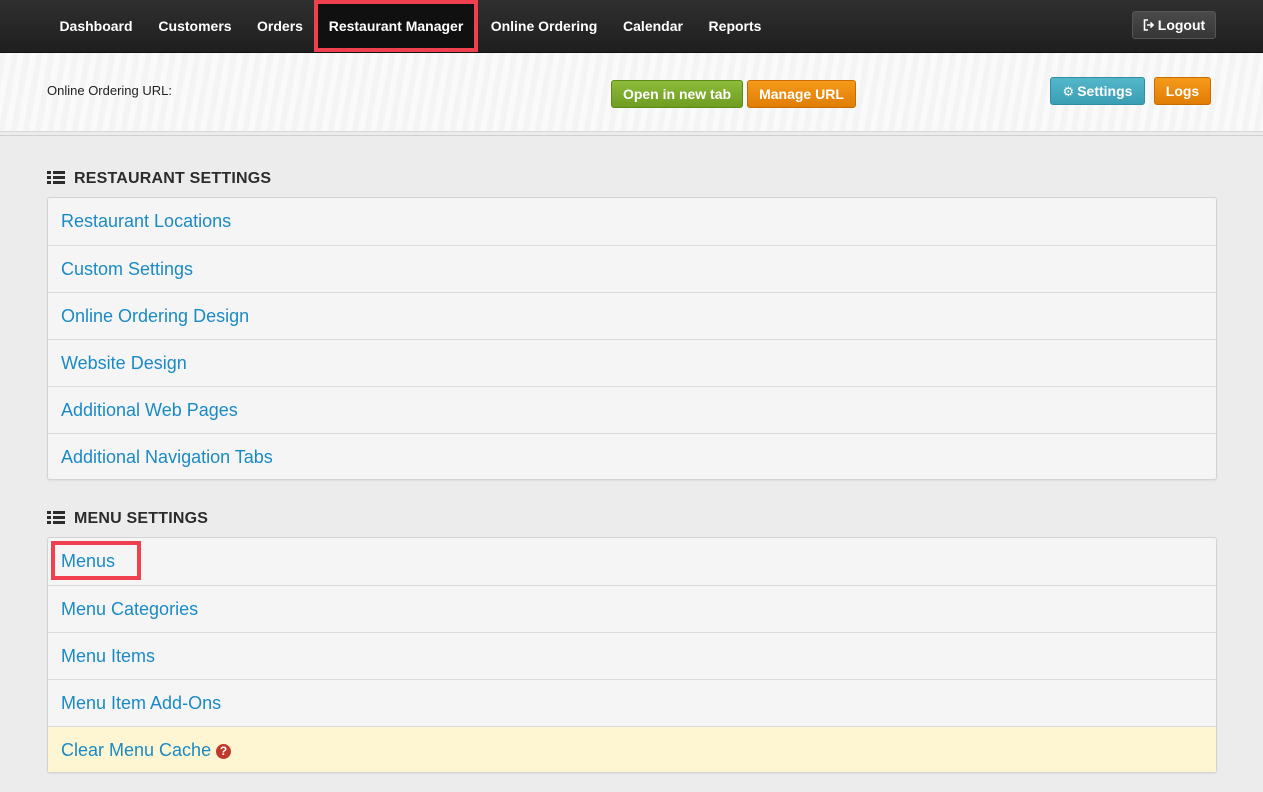  What do you see at coordinates (1181, 25) in the screenshot?
I see `logout-label: Logout` at bounding box center [1181, 25].